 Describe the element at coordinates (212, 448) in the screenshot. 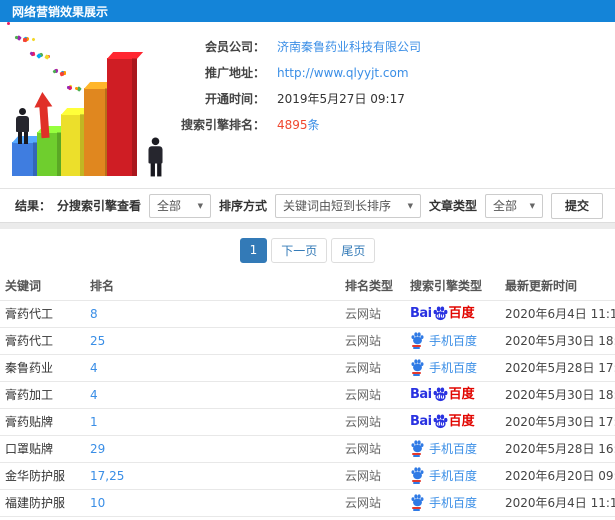

I see `rank-link: 29` at that location.